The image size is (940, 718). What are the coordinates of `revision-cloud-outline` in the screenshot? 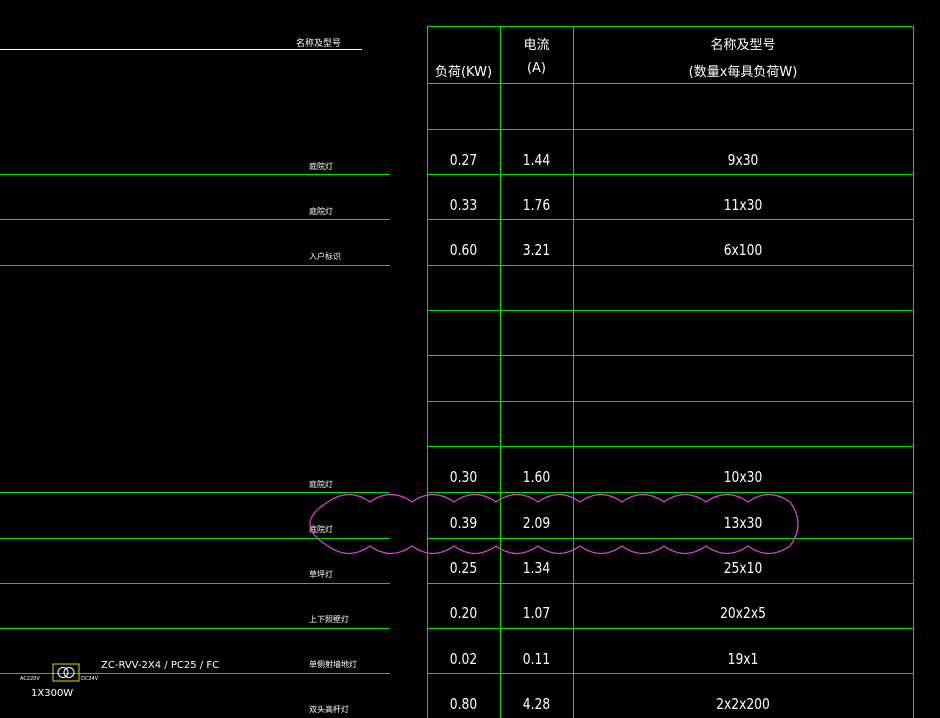 It's located at (554, 524).